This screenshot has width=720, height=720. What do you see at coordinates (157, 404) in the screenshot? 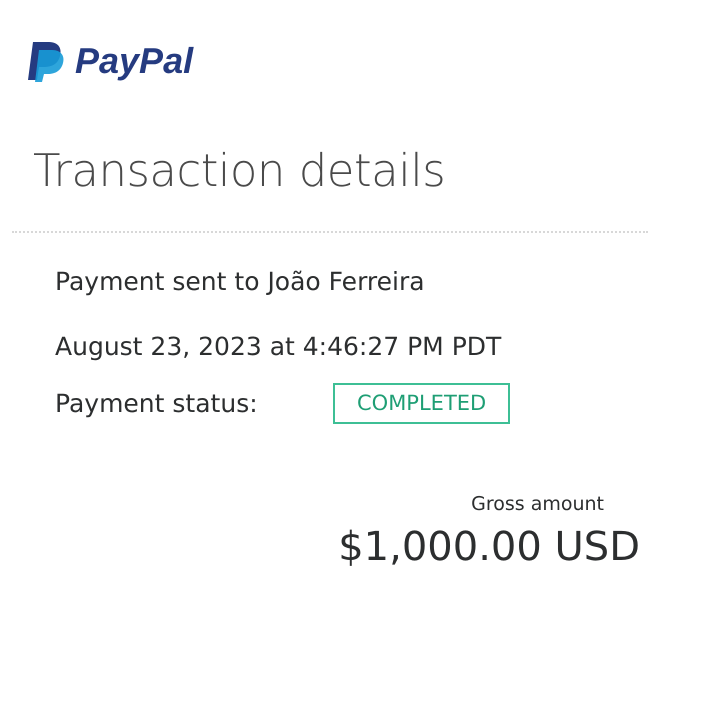
I see `status-label: Payment status:` at bounding box center [157, 404].